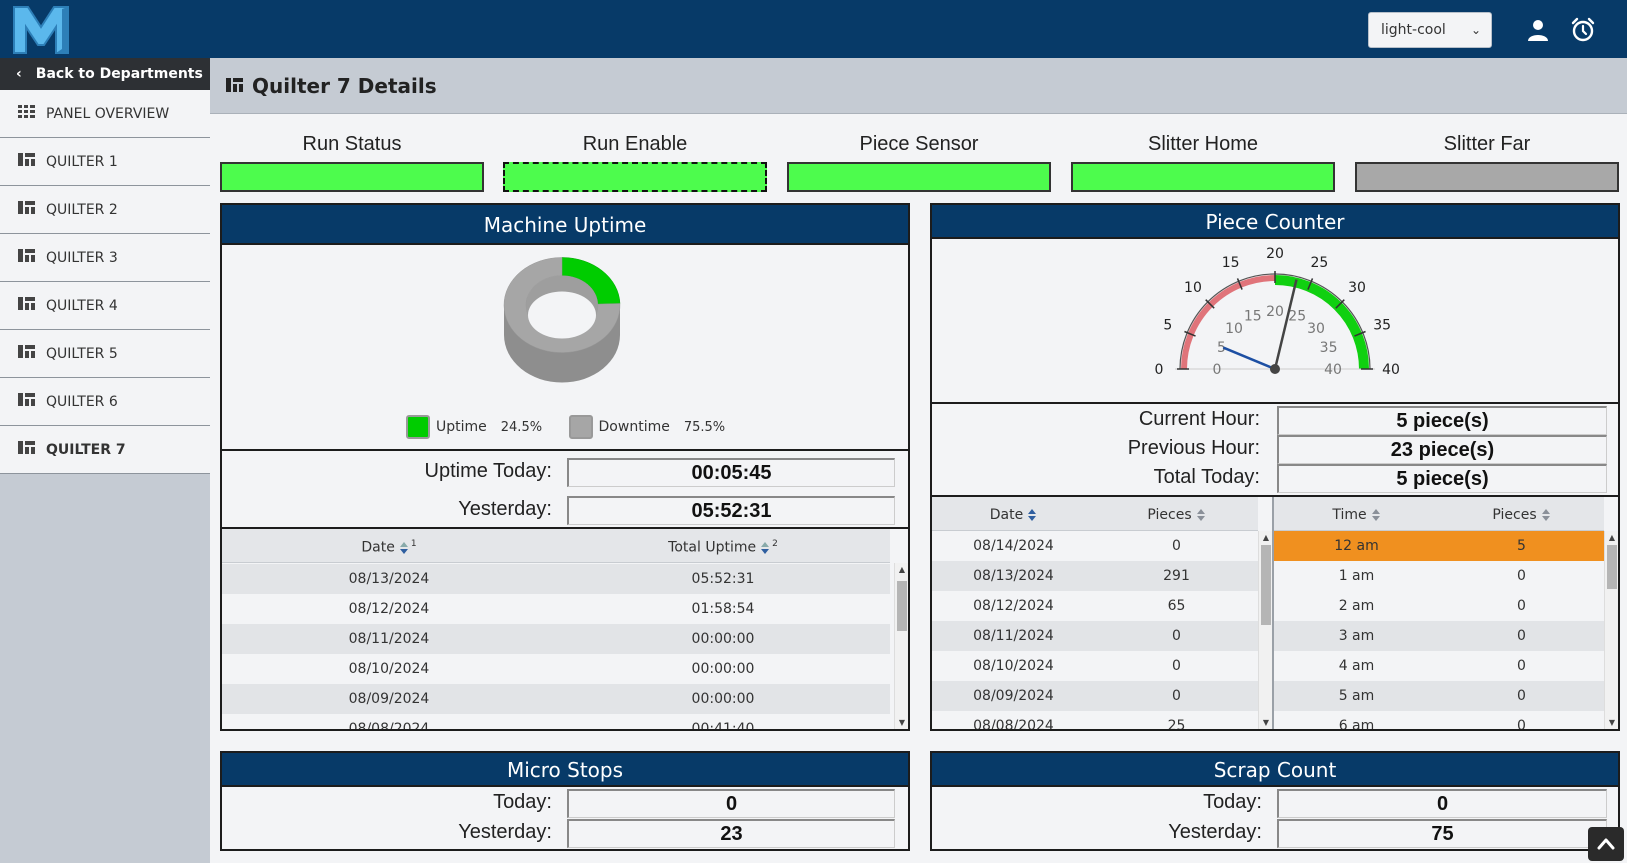  Describe the element at coordinates (1095, 666) in the screenshot. I see `table-row: 08/10/2024 0` at that location.